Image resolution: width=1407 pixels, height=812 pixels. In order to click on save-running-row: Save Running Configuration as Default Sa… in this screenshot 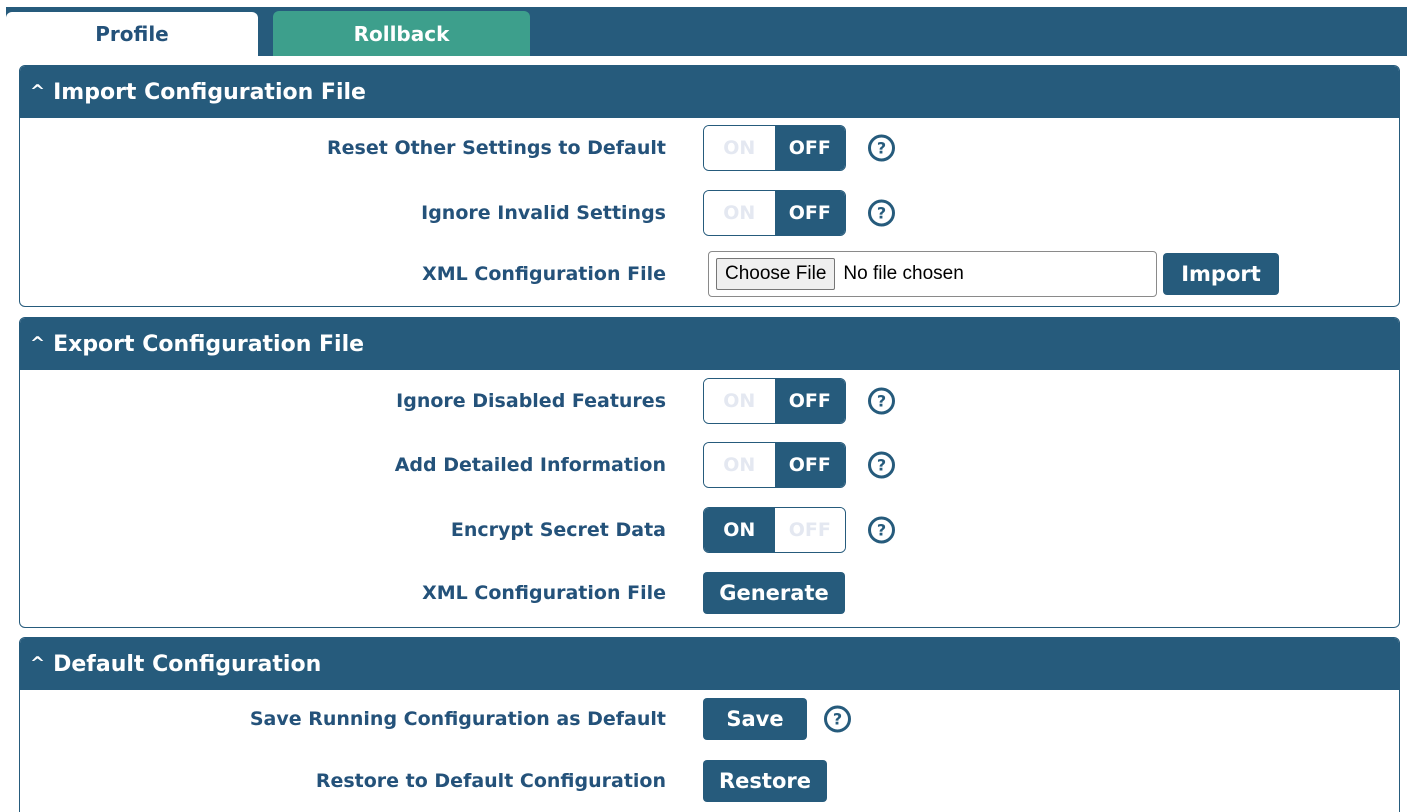, I will do `click(709, 719)`.